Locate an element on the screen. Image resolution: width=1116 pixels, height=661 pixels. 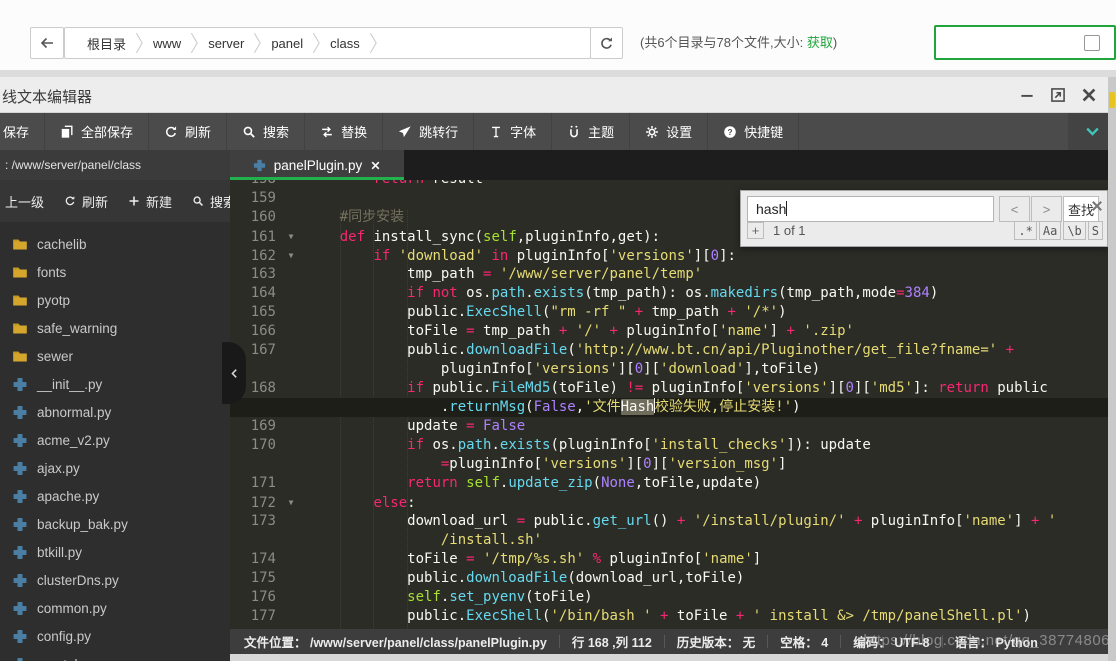
folder-item: cachelib is located at coordinates (115, 244).